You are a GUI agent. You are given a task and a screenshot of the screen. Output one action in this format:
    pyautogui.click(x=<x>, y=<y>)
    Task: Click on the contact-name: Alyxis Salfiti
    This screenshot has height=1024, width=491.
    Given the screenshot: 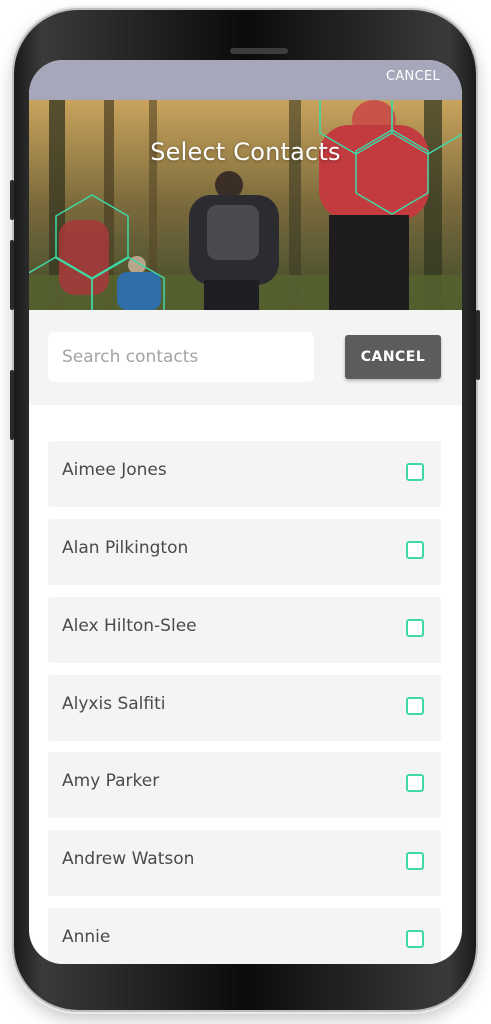 What is the action you would take?
    pyautogui.click(x=114, y=704)
    